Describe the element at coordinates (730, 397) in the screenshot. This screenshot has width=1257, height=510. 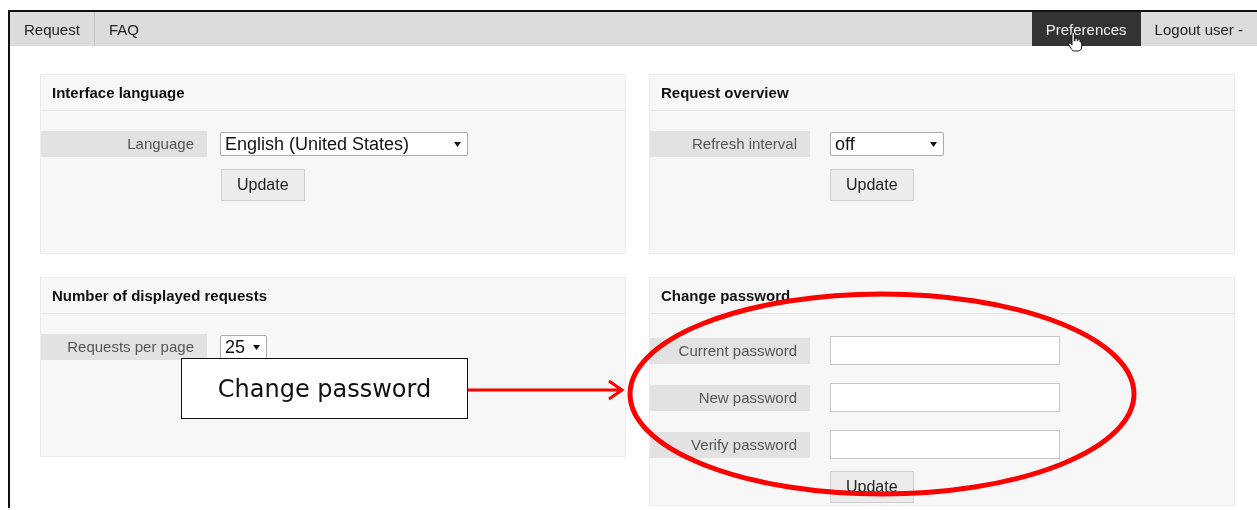
I see `field-label: New password` at that location.